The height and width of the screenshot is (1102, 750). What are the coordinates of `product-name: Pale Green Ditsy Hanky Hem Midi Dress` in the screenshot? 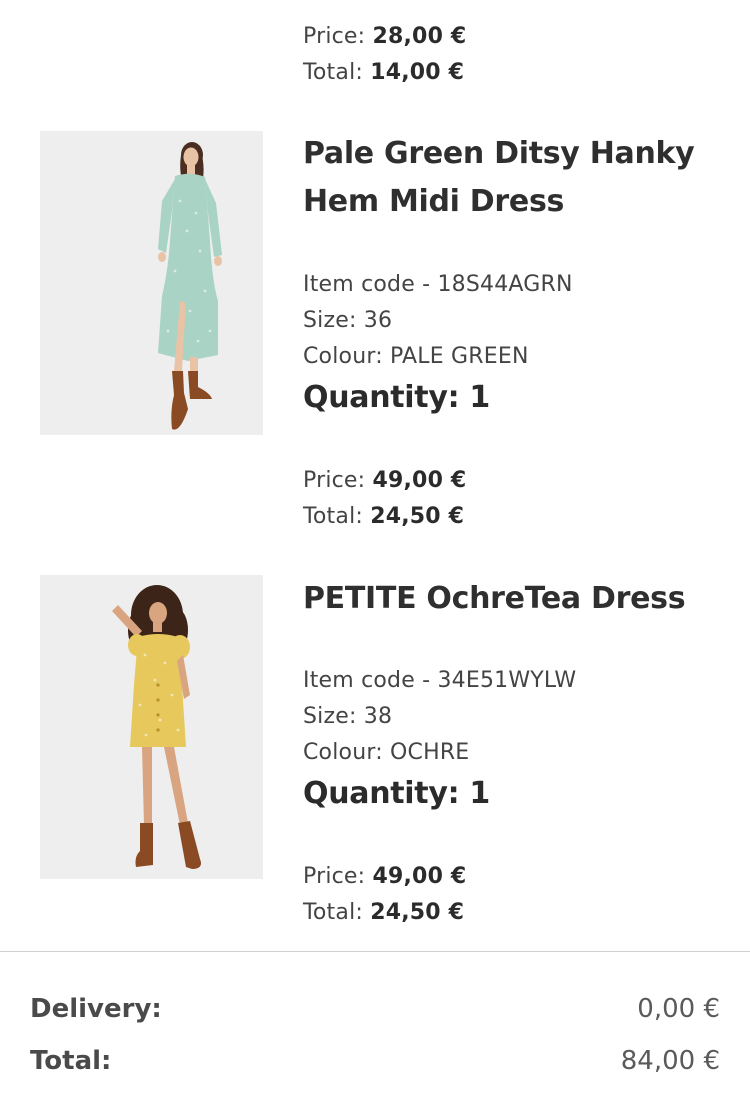 It's located at (518, 178).